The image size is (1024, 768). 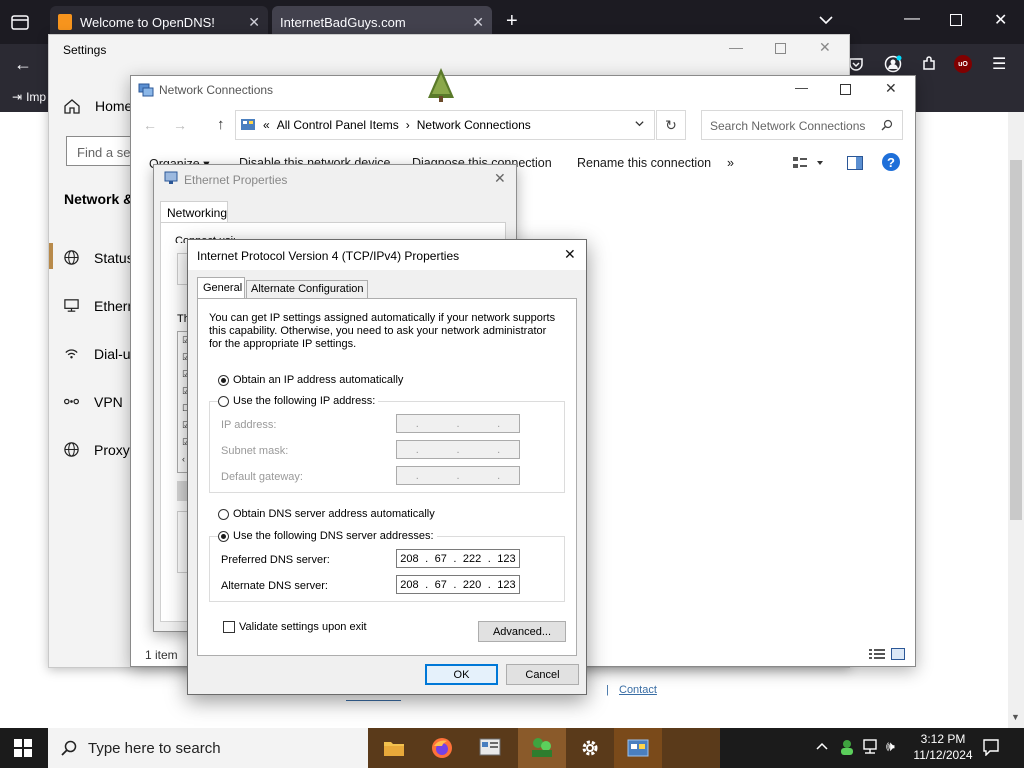 I want to click on show-hidden-icons-icon, so click(x=822, y=746).